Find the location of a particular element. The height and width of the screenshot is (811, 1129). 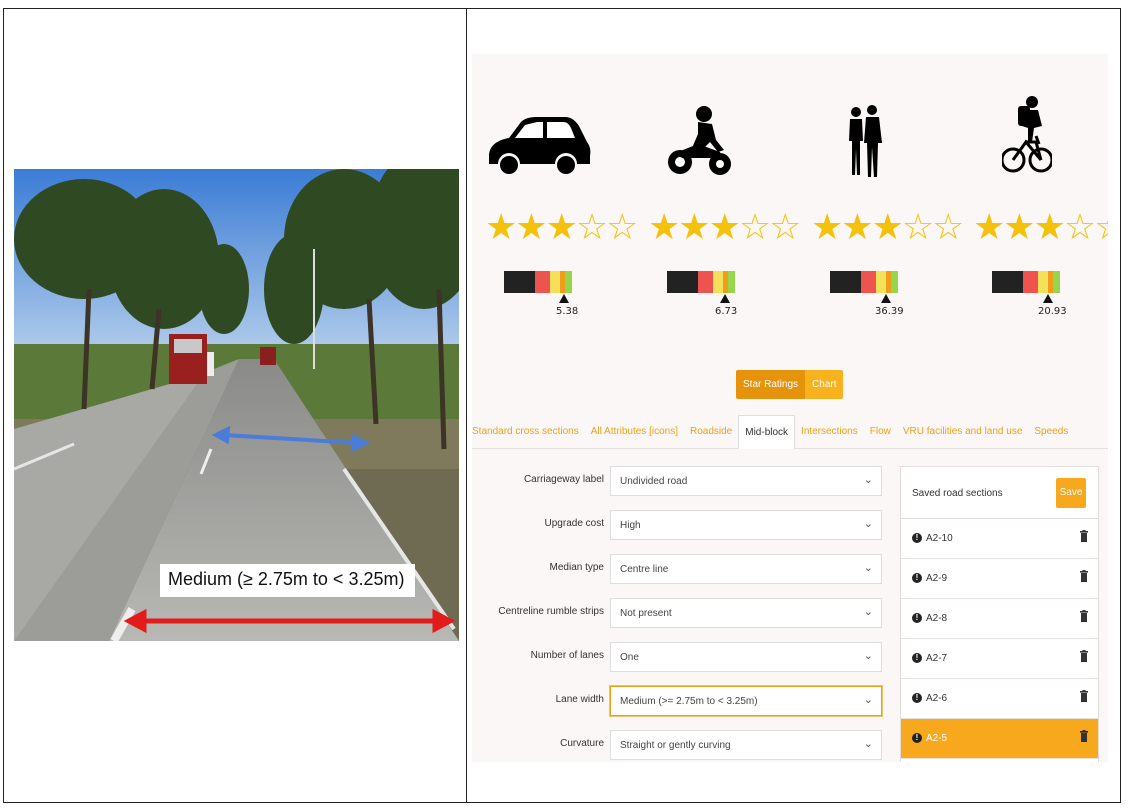

select-value: Straight or gently curving is located at coordinates (675, 745).